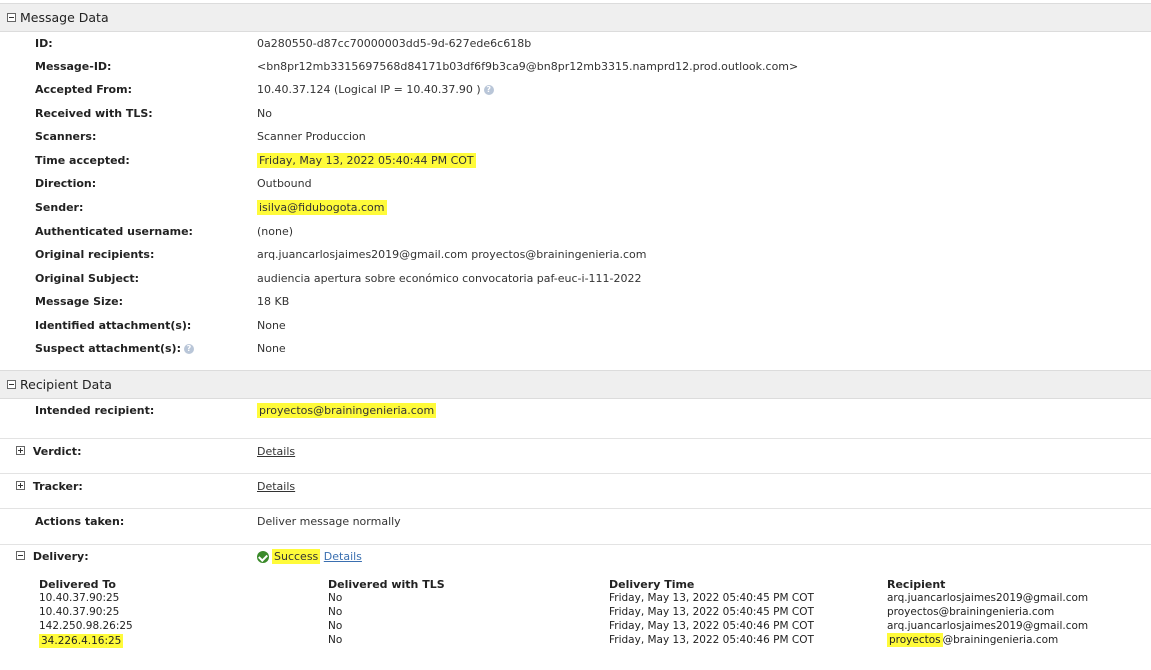  Describe the element at coordinates (80, 521) in the screenshot. I see `field-label: Actions taken:` at that location.